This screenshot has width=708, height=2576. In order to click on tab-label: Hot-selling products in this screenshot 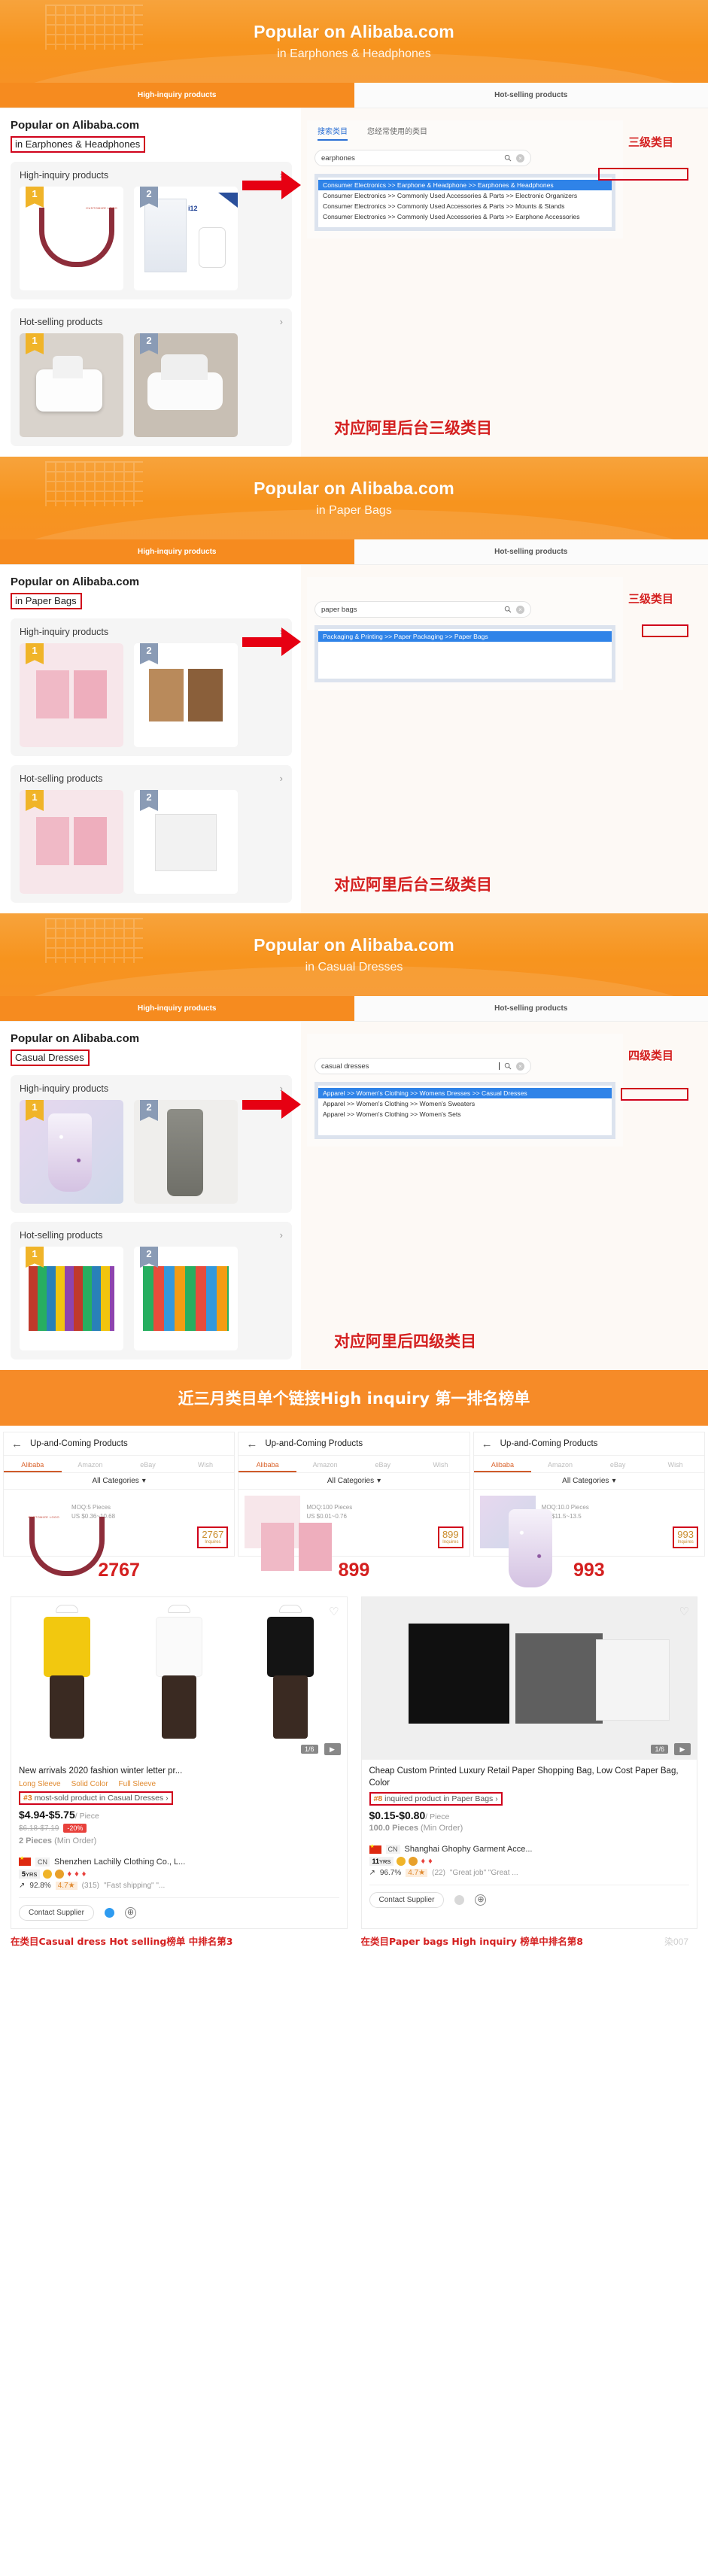, I will do `click(531, 1009)`.